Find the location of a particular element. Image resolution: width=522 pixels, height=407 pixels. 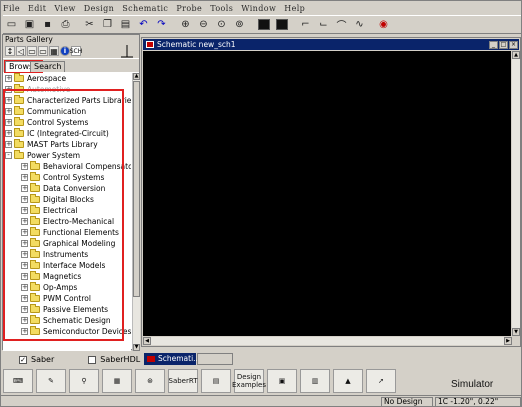

table-icon: ▥ is located at coordinates (315, 381).